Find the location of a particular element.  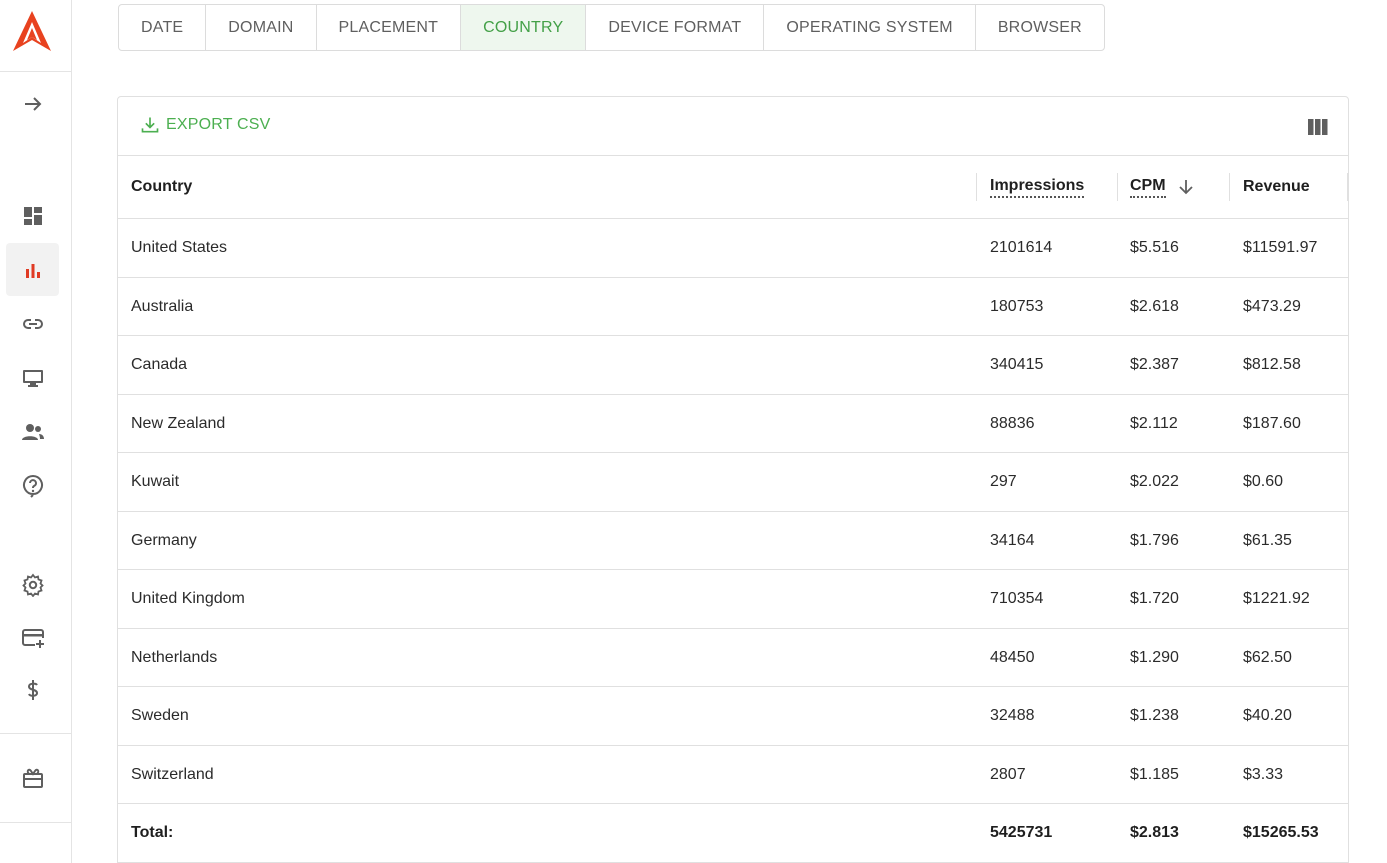

dollar-icon is located at coordinates (32, 689).